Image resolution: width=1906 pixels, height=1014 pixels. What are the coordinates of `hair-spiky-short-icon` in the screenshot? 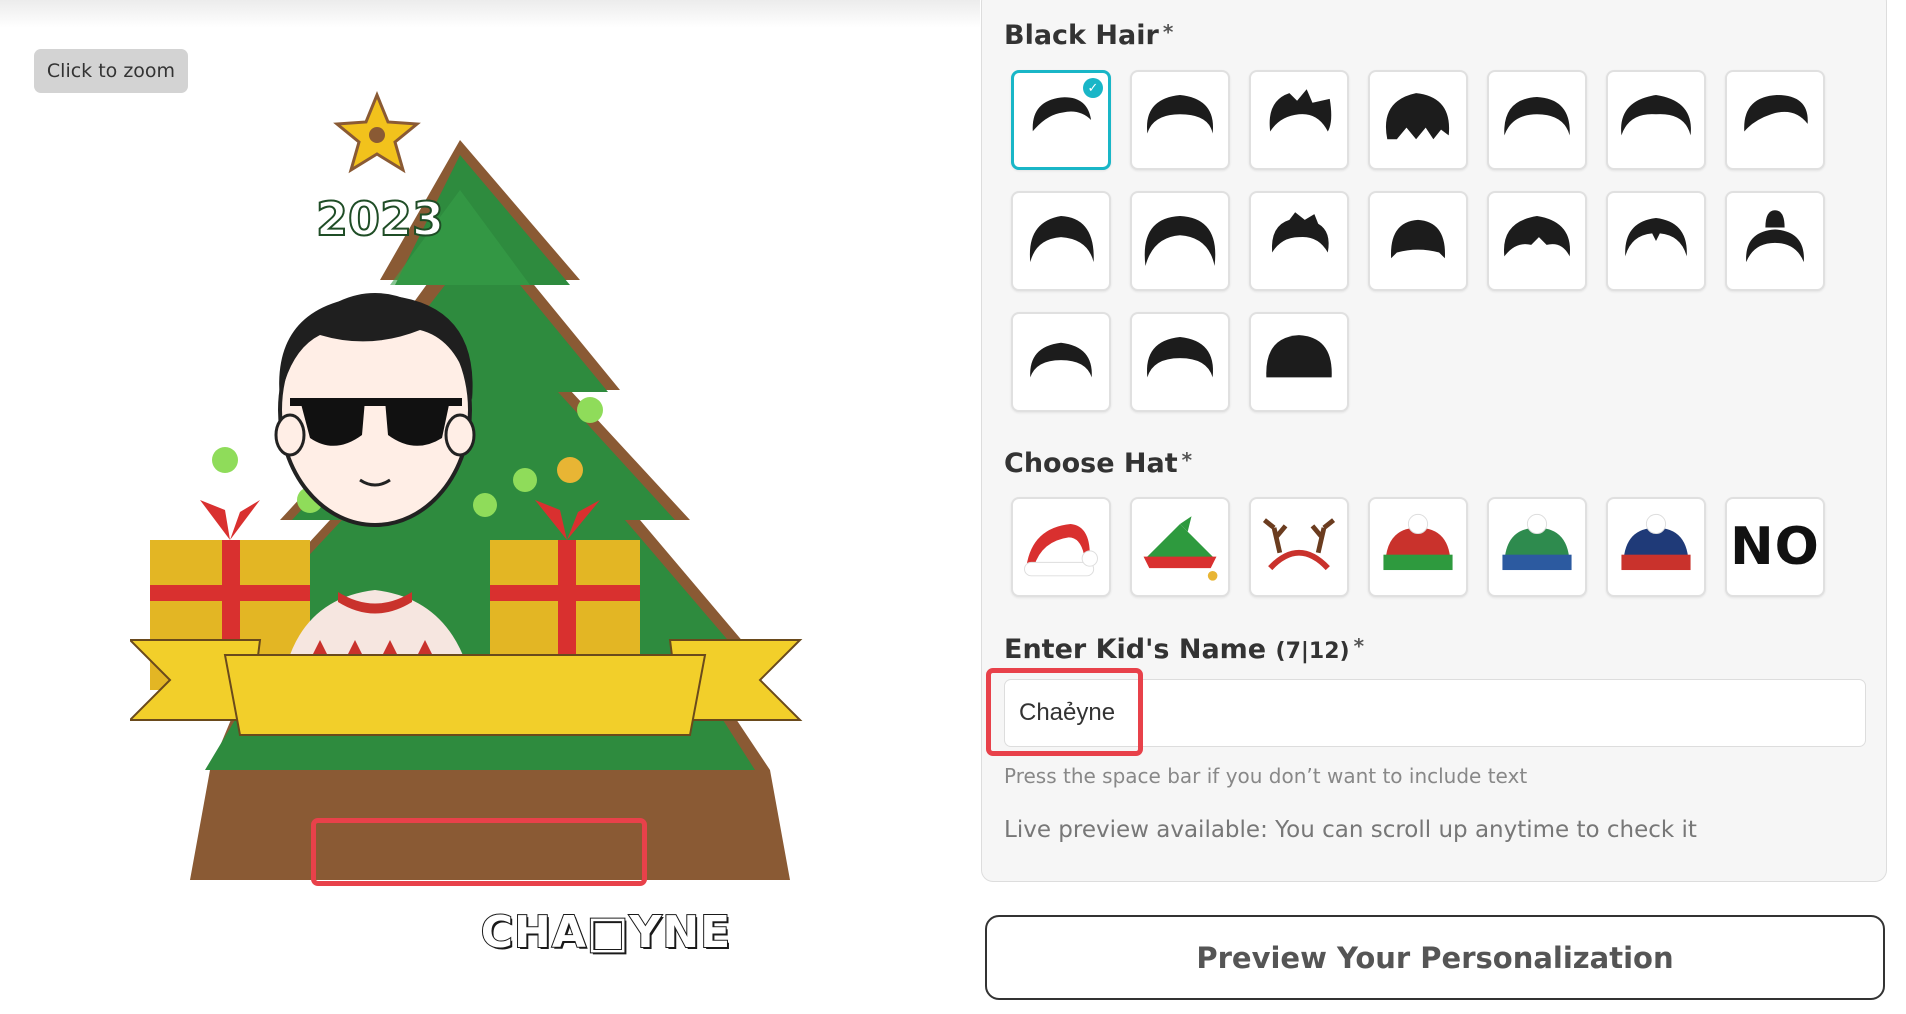 It's located at (1300, 232).